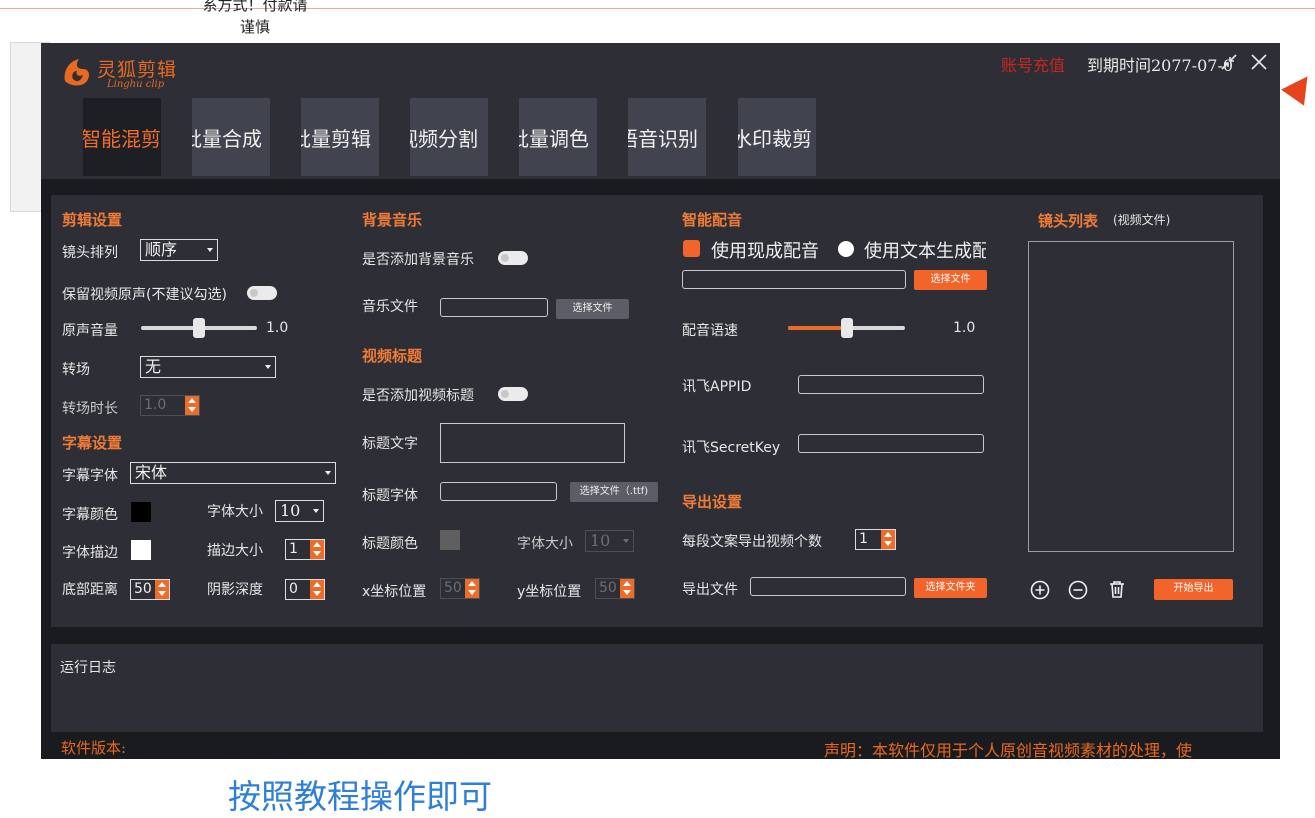  Describe the element at coordinates (340, 137) in the screenshot. I see `tab-batch-edit: 批量剪辑` at that location.